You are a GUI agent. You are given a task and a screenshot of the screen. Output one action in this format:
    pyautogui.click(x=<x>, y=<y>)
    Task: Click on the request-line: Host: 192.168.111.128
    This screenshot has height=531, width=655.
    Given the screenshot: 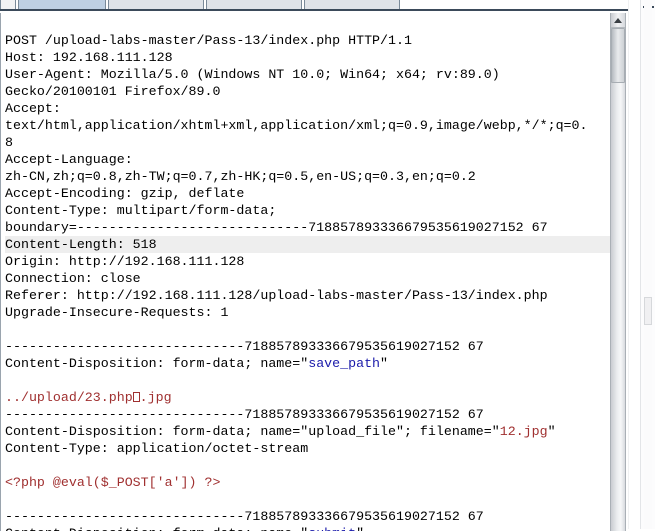 What is the action you would take?
    pyautogui.click(x=89, y=57)
    